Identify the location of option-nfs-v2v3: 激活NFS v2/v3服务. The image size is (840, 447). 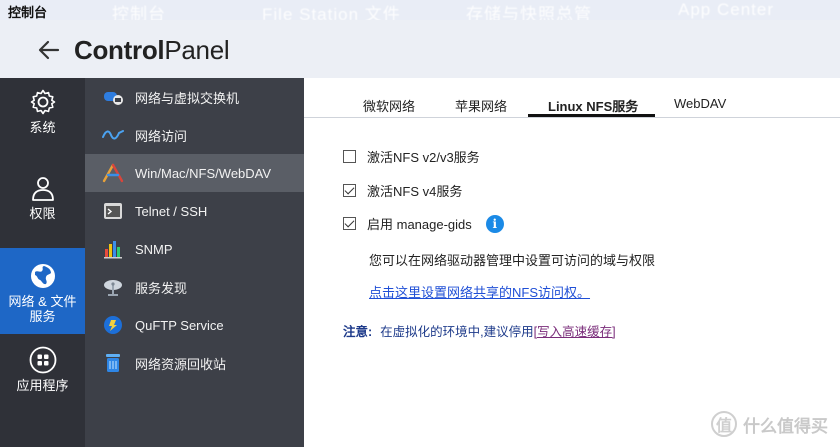
(411, 156).